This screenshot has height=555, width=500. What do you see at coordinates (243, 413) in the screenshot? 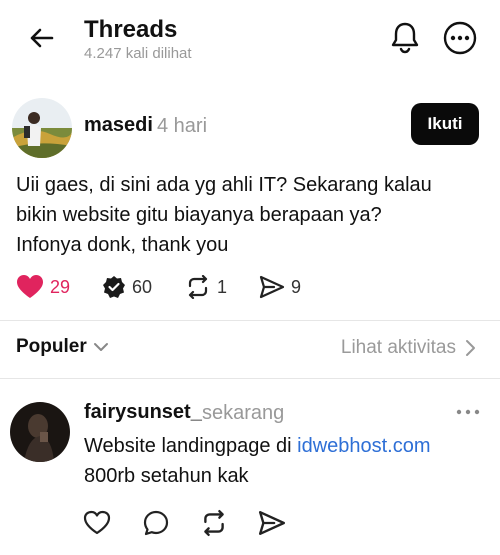
I see `reply-time: sekarang` at bounding box center [243, 413].